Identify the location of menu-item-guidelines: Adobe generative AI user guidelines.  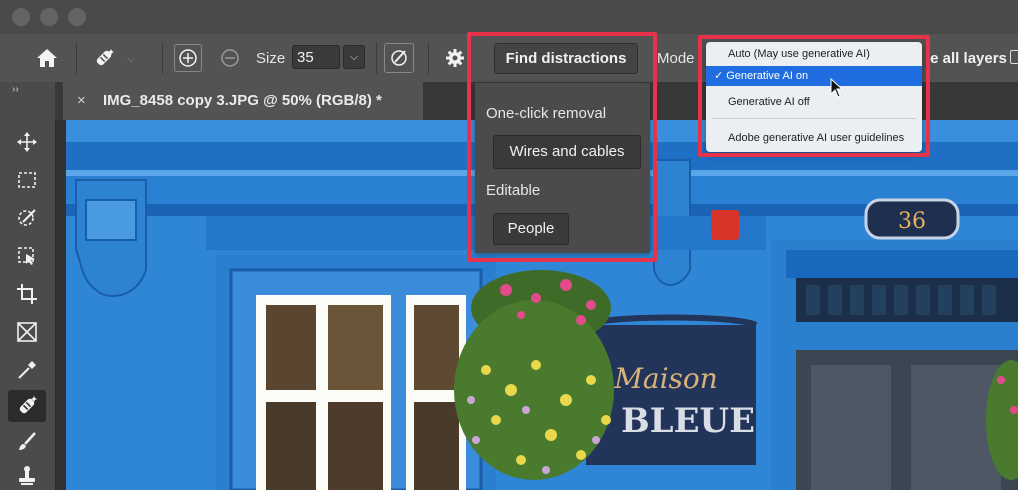
(814, 138).